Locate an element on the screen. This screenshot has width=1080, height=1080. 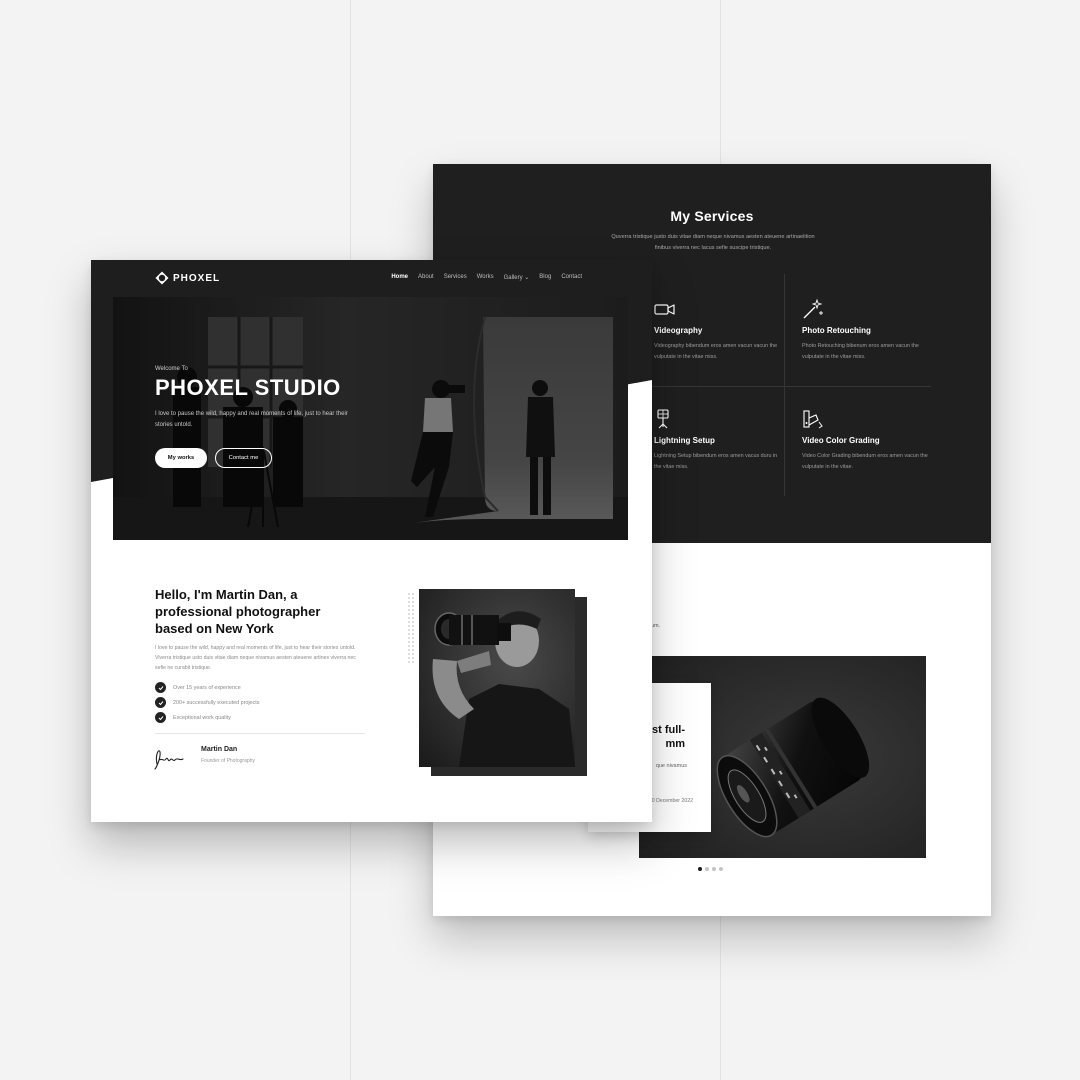
author-name: Martin Dan is located at coordinates (219, 749).